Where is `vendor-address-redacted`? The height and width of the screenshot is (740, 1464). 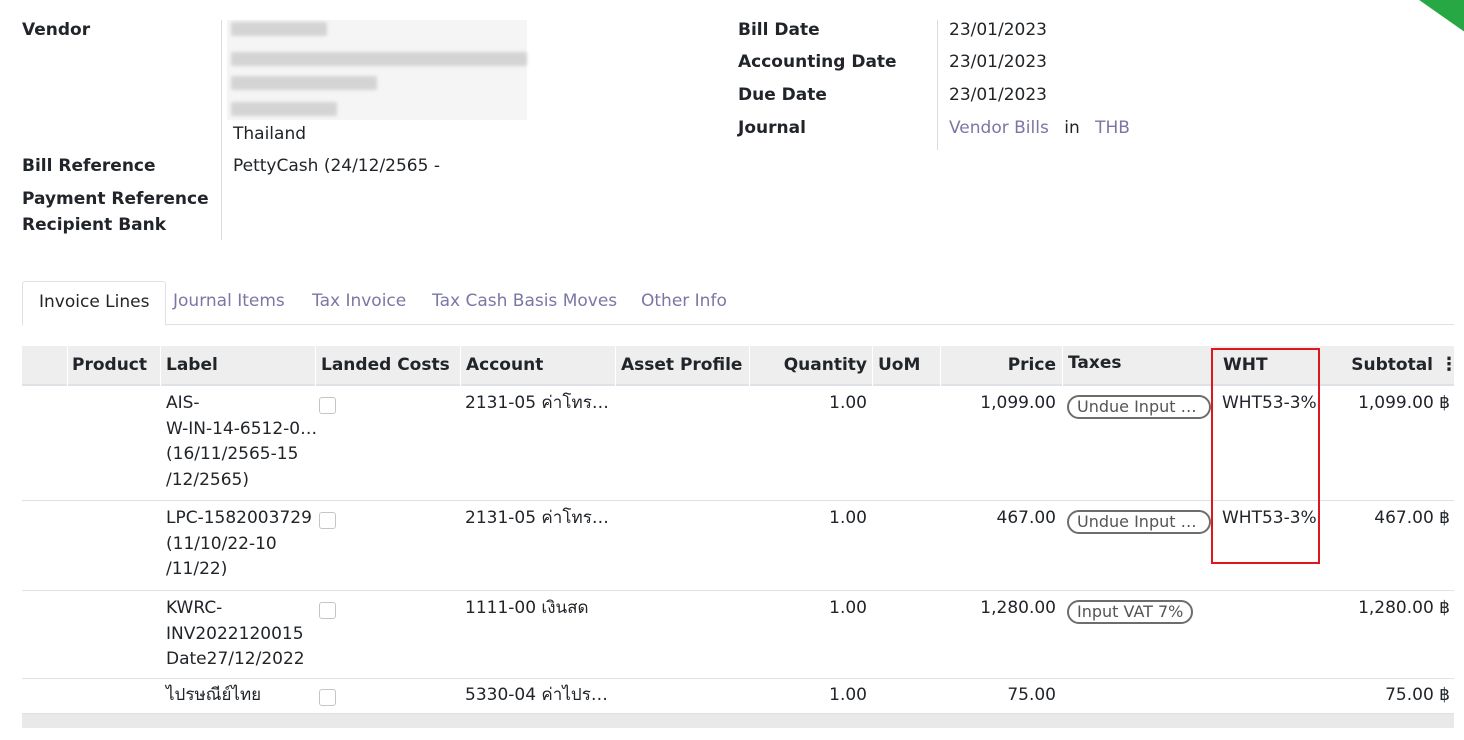 vendor-address-redacted is located at coordinates (377, 70).